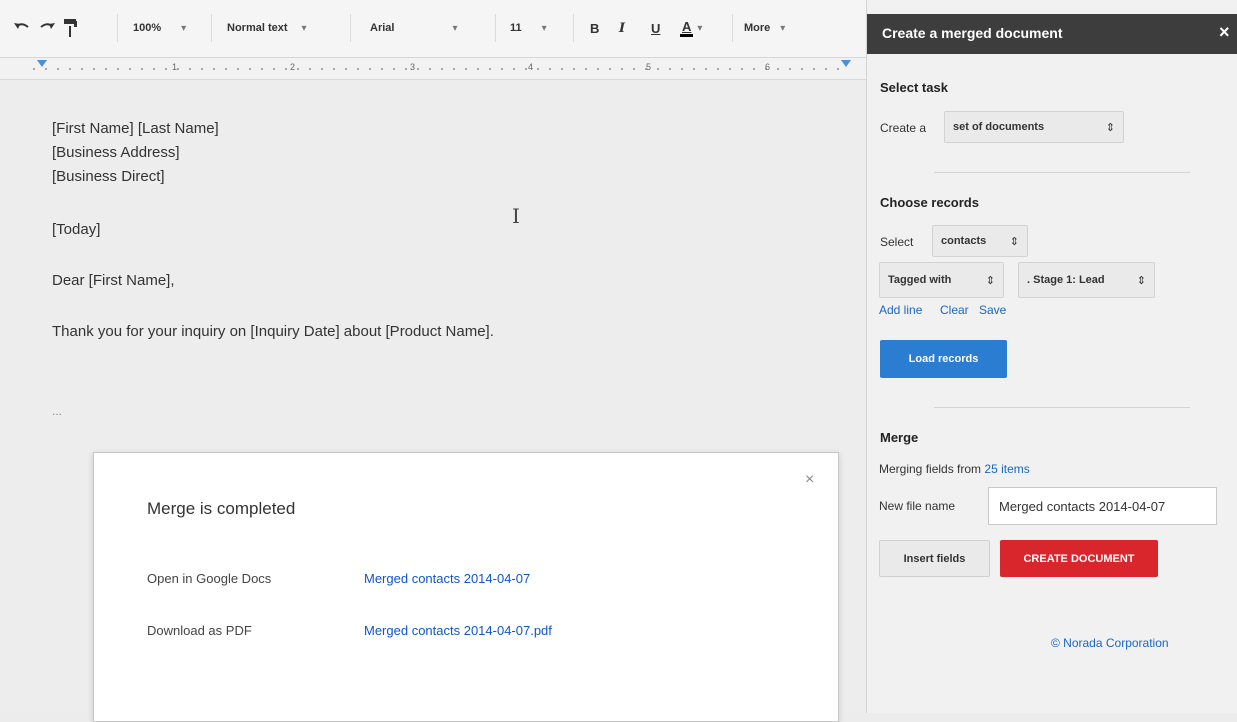 This screenshot has height=722, width=1237. I want to click on more-button: More ▾, so click(764, 28).